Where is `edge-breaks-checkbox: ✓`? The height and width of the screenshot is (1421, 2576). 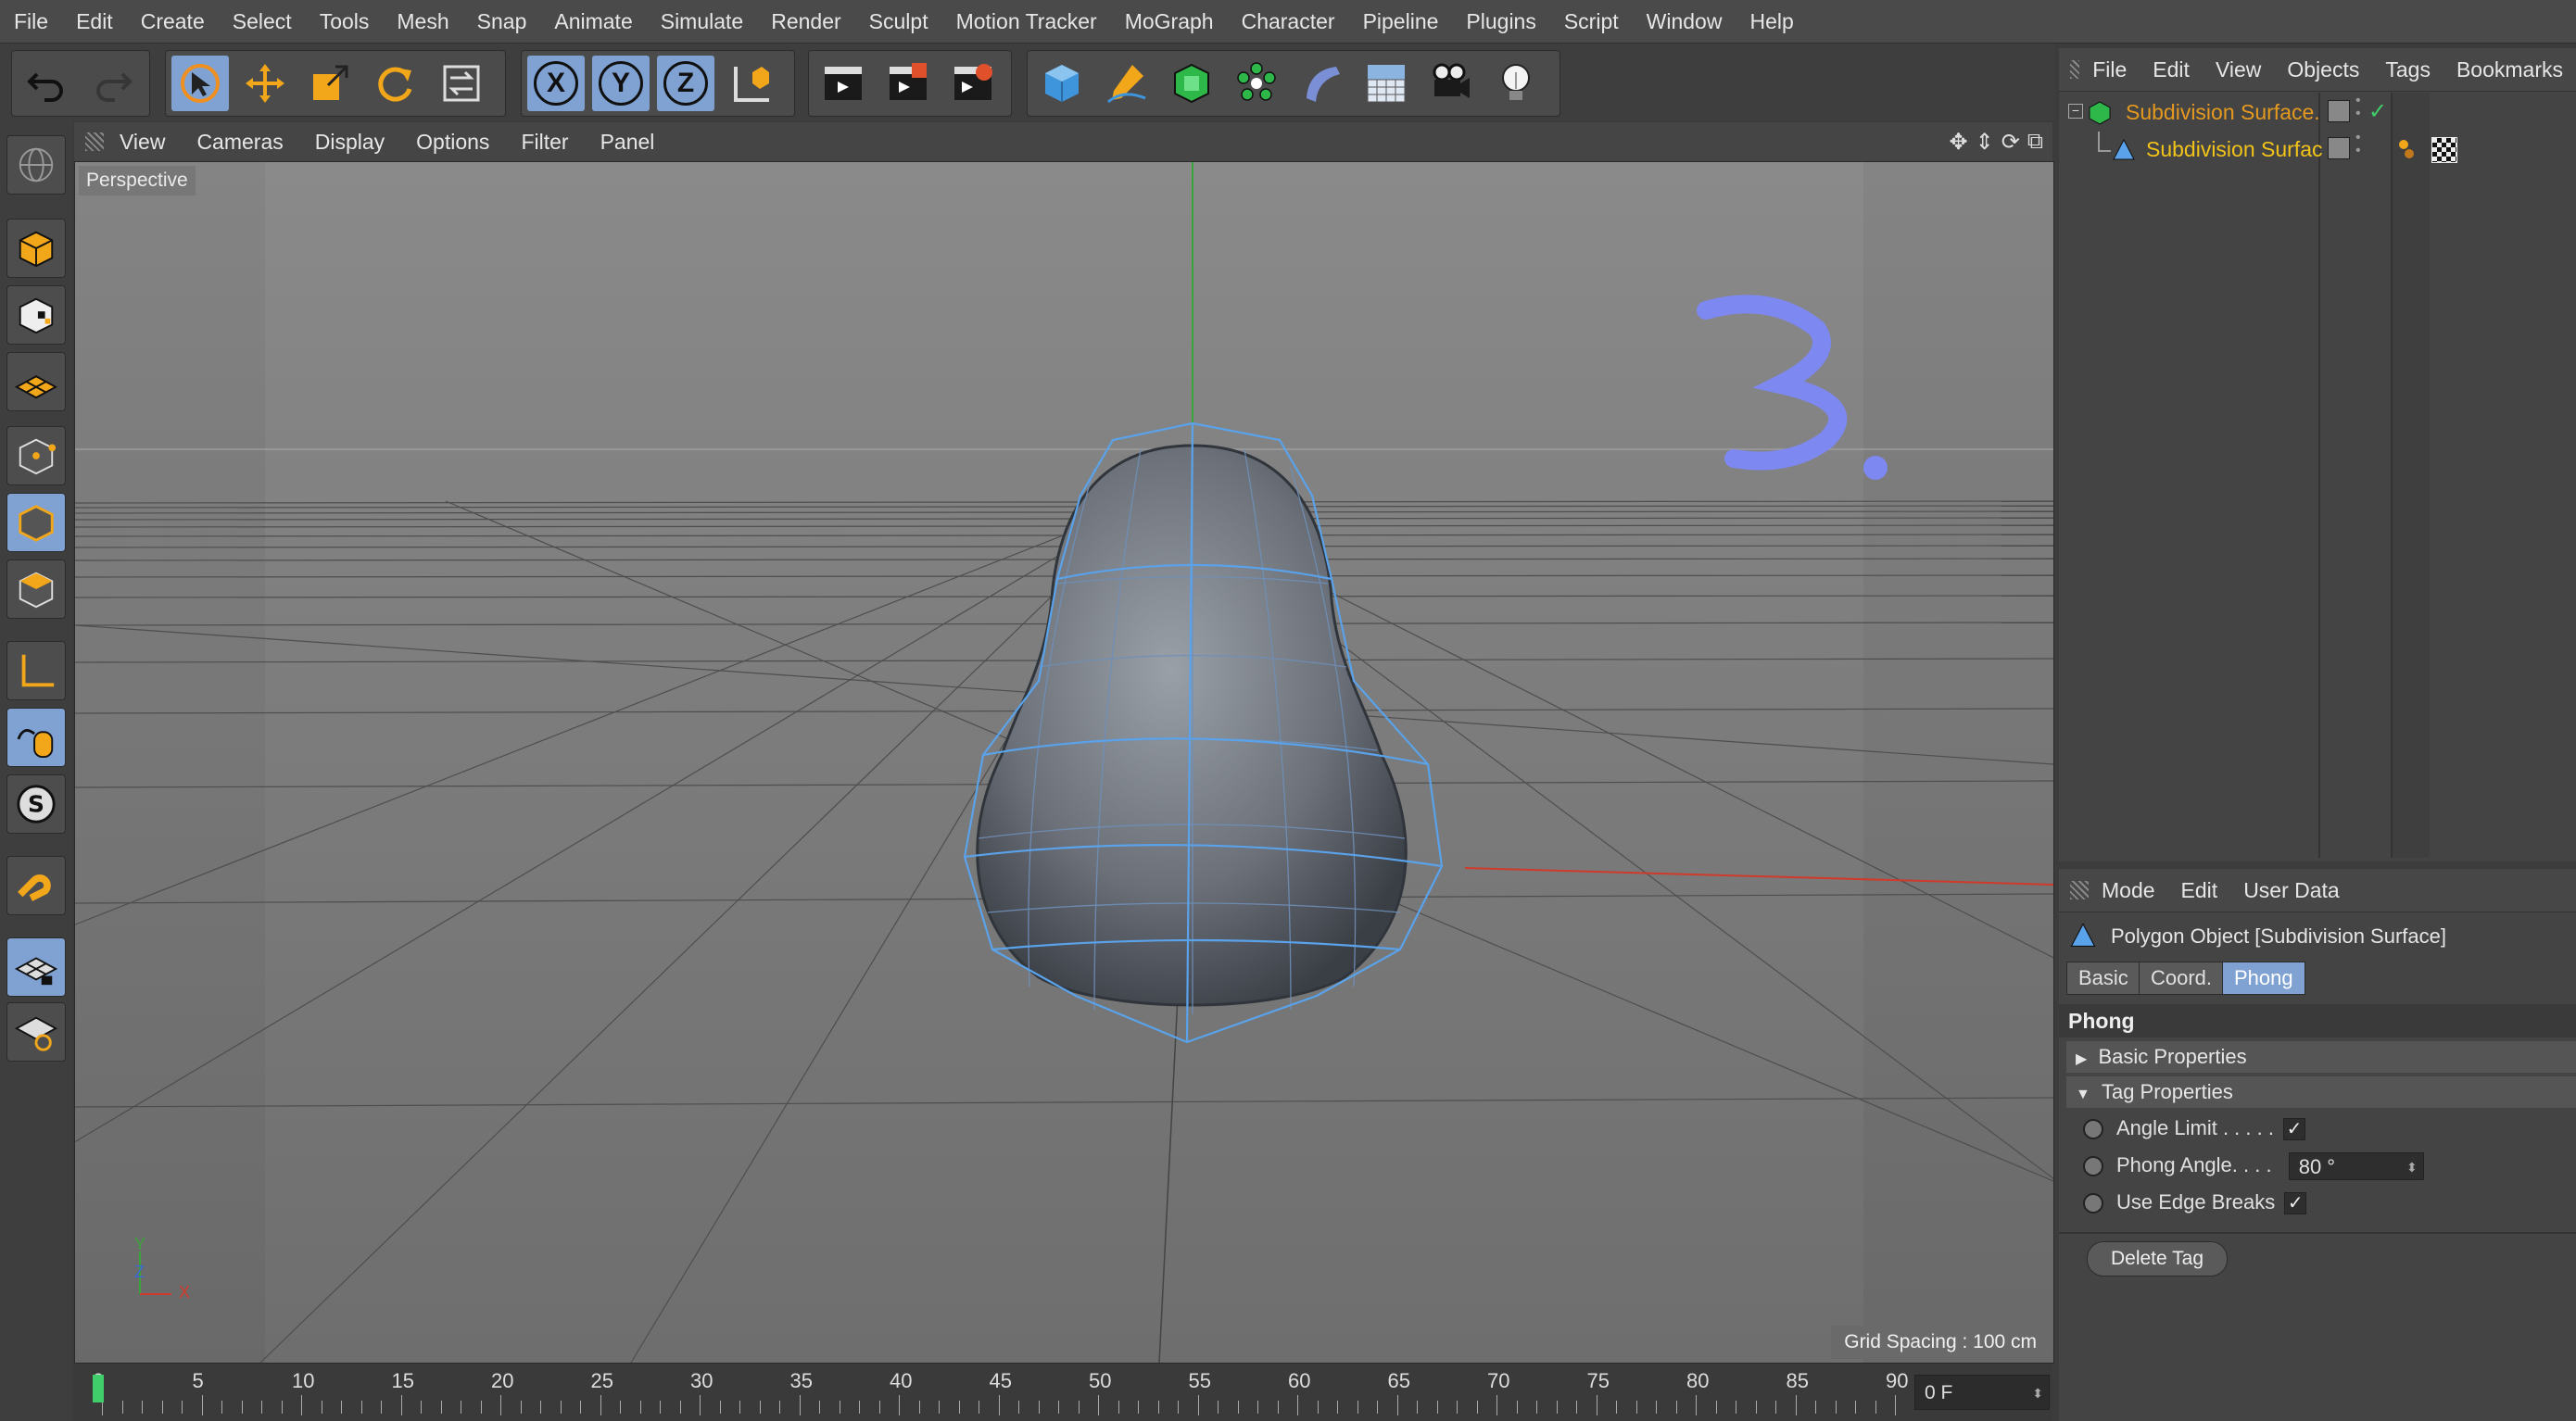
edge-breaks-checkbox: ✓ is located at coordinates (2296, 1203).